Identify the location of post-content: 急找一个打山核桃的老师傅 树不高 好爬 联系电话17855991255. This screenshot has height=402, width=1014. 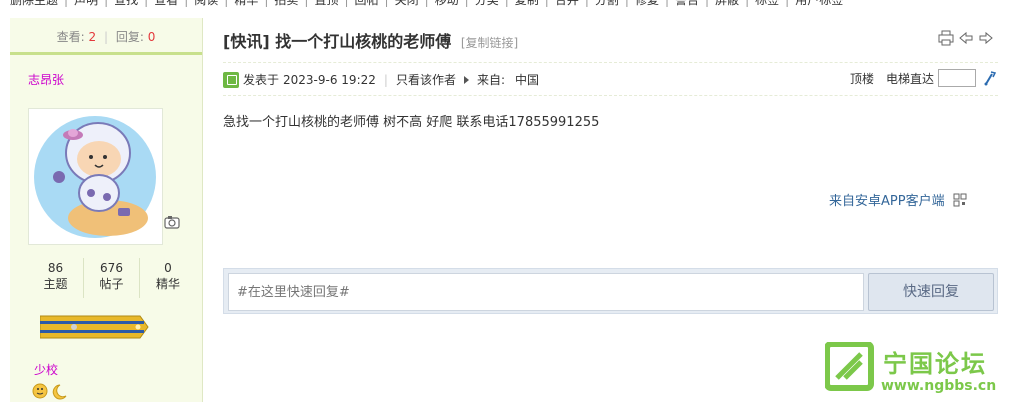
(411, 122).